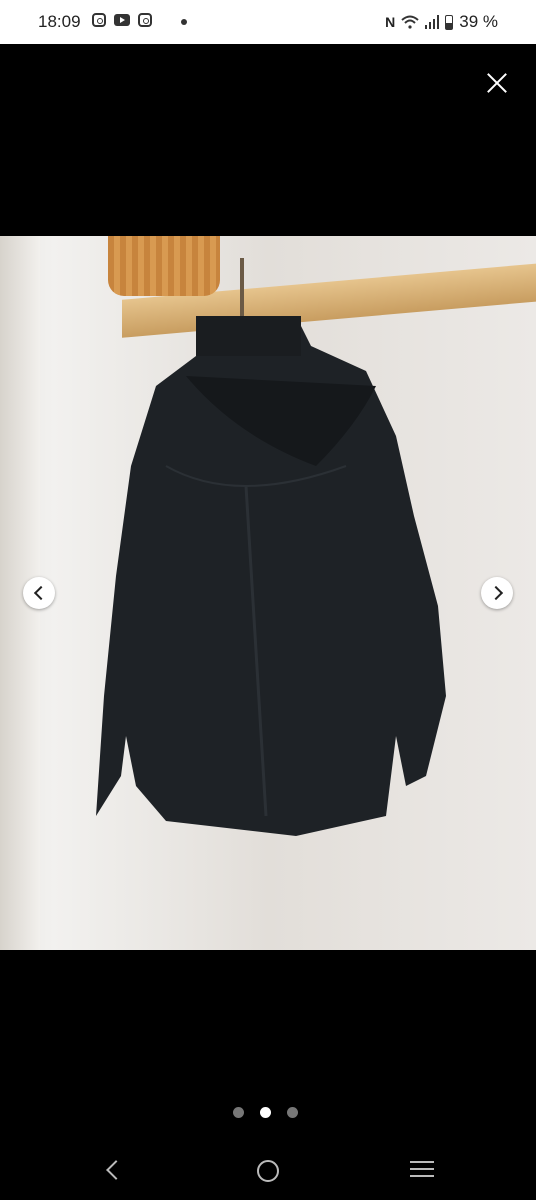 Image resolution: width=536 pixels, height=1200 pixels. What do you see at coordinates (497, 83) in the screenshot?
I see `close-button` at bounding box center [497, 83].